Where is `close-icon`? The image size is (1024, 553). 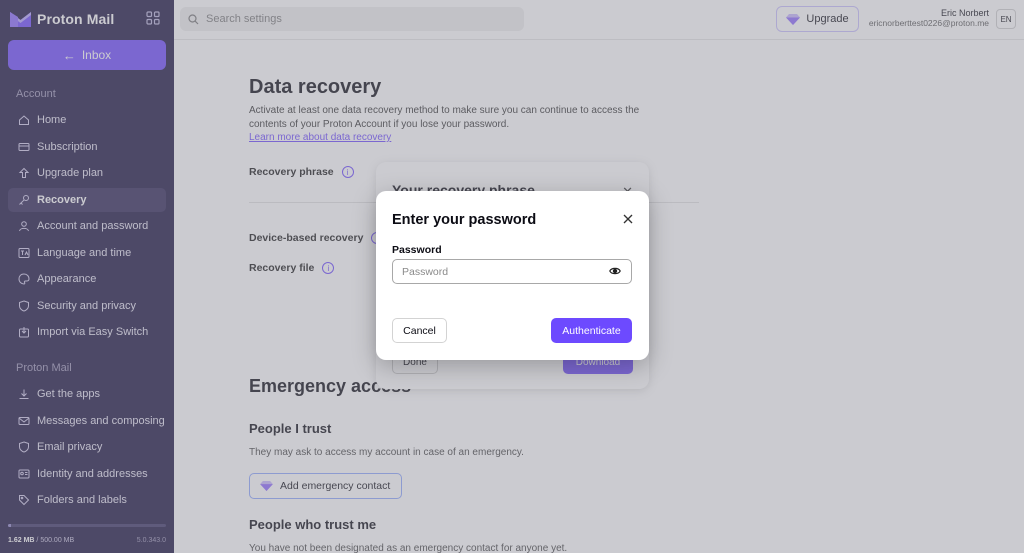 close-icon is located at coordinates (628, 219).